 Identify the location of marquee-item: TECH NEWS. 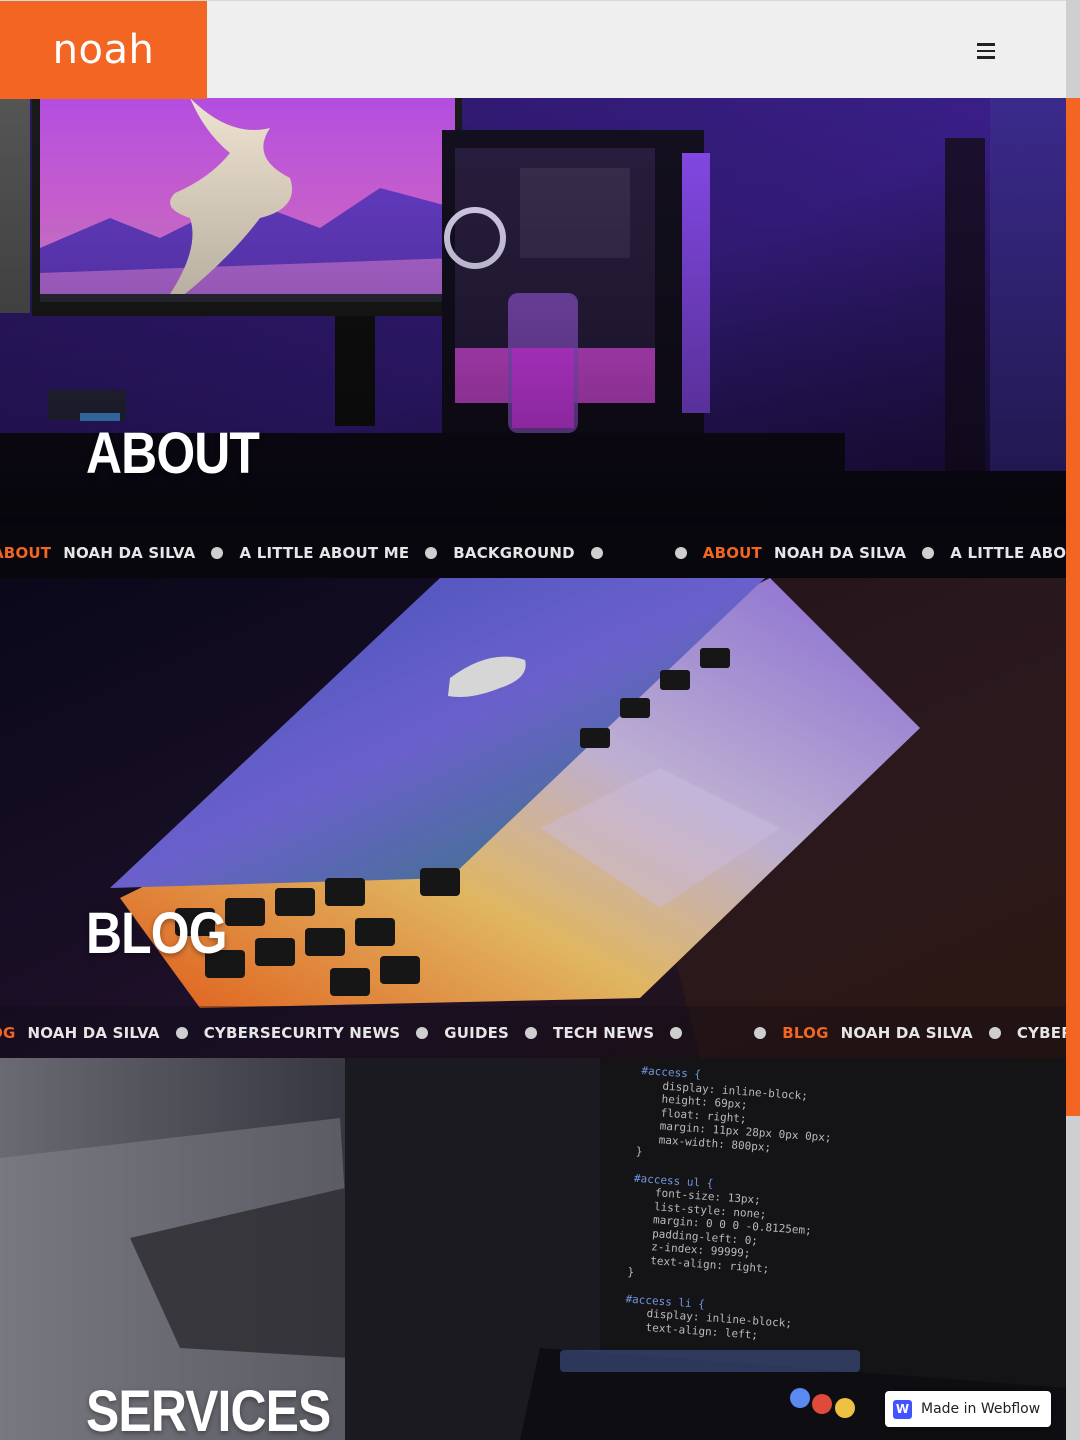
(604, 1033).